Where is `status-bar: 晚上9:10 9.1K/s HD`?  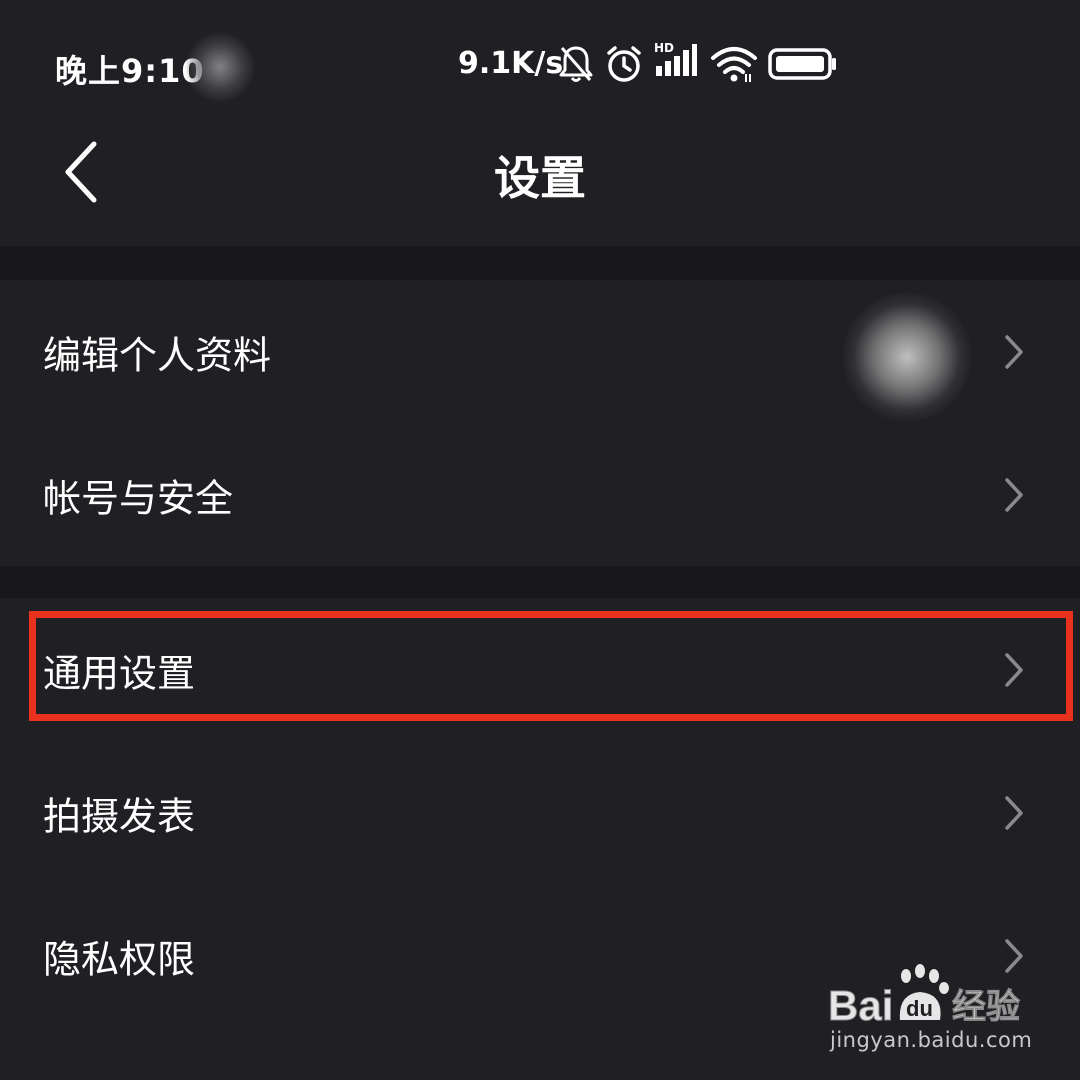 status-bar: 晚上9:10 9.1K/s HD is located at coordinates (540, 65).